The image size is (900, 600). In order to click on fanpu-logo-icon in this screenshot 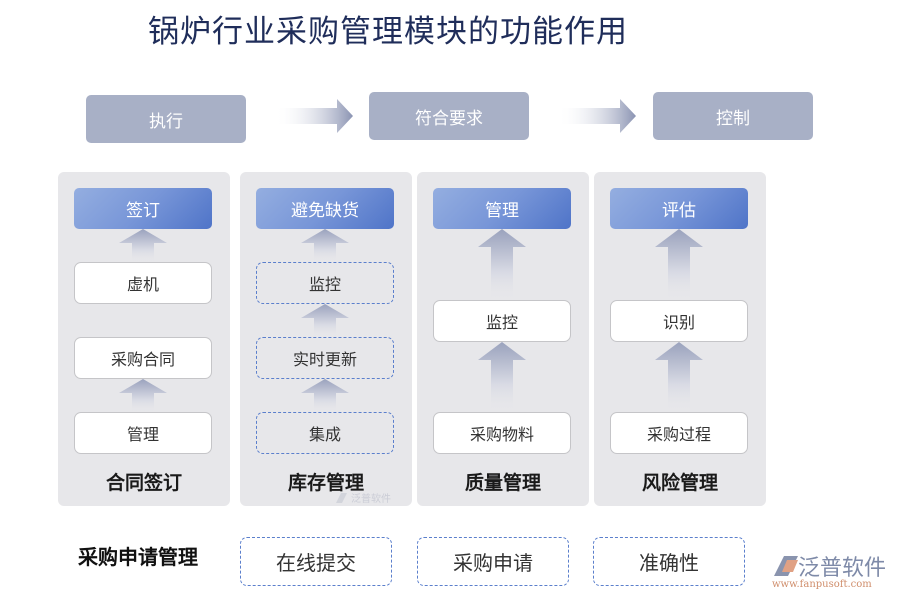, I will do `click(786, 566)`.